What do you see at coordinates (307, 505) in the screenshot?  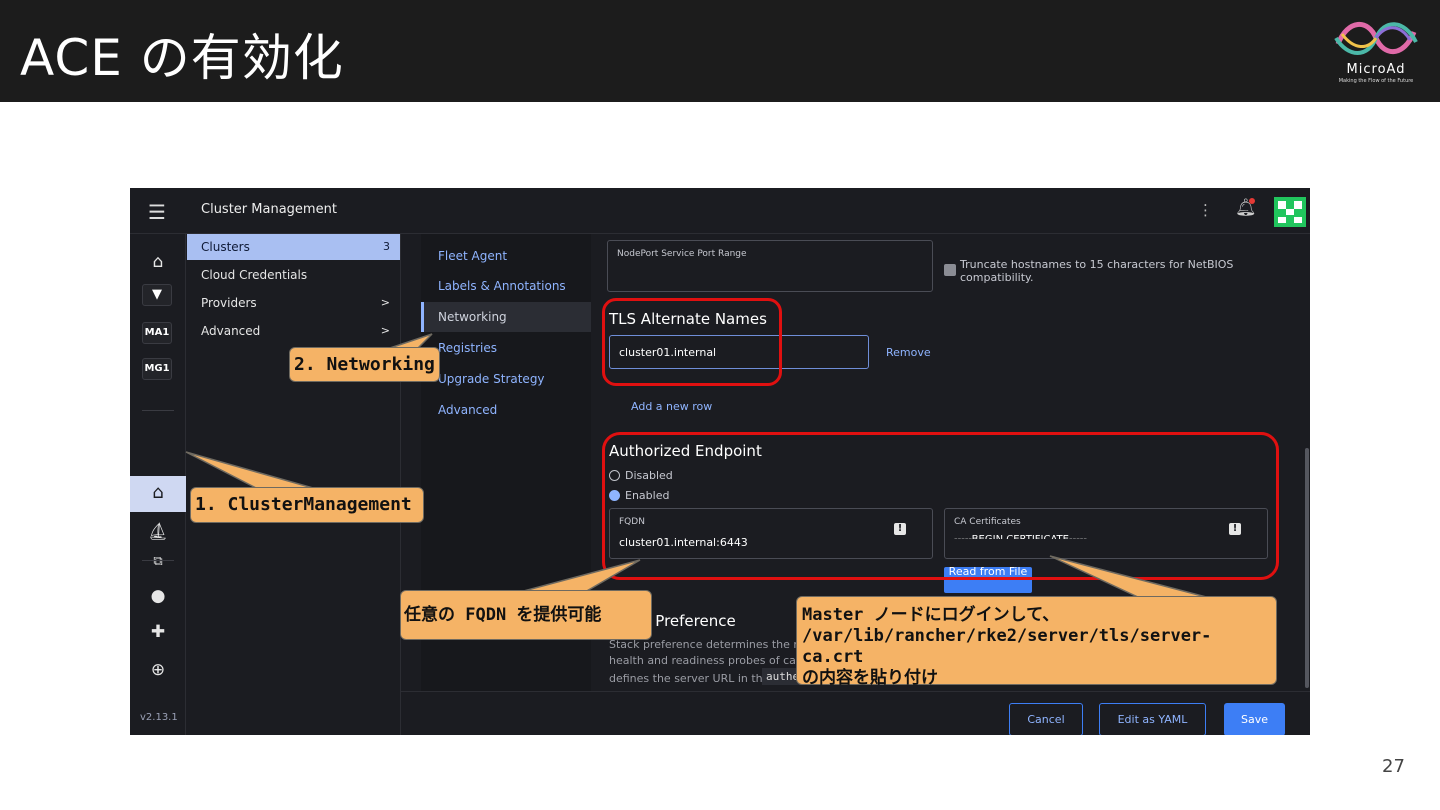 I see `callout-cluster-management: 1. ClusterManagement` at bounding box center [307, 505].